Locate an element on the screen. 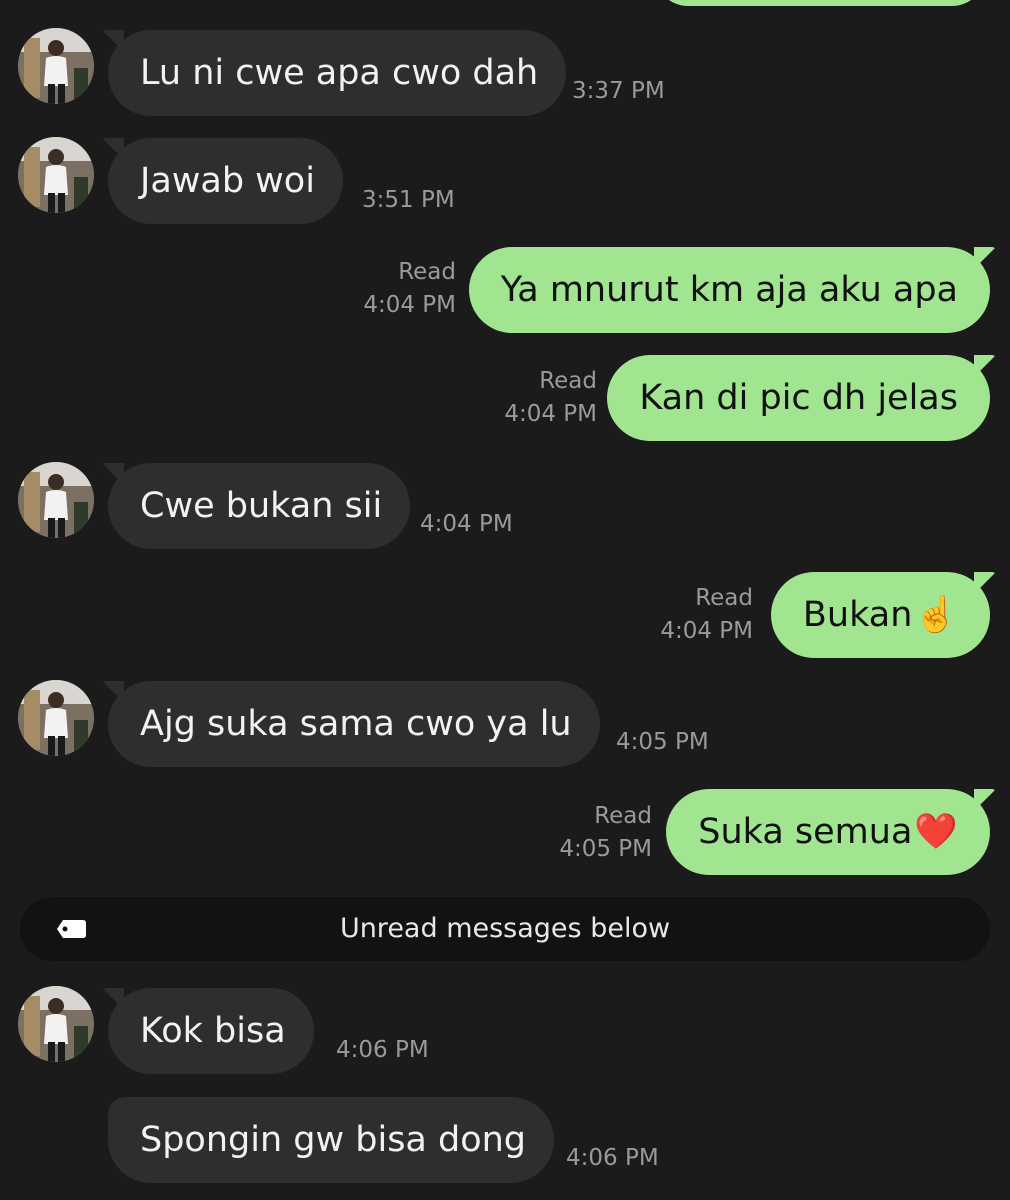  message-meta: Read 4:05 PM is located at coordinates (605, 833).